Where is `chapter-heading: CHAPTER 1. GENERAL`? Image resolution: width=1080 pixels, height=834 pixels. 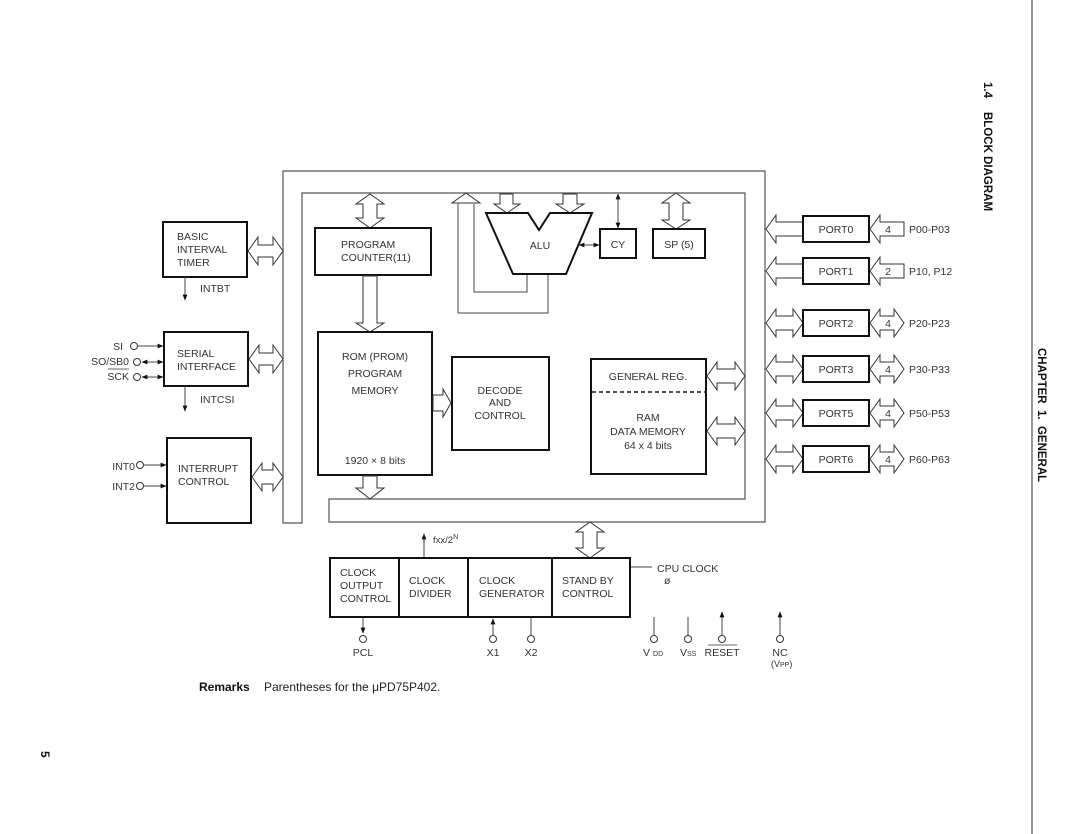
chapter-heading: CHAPTER 1. GENERAL is located at coordinates (1041, 415).